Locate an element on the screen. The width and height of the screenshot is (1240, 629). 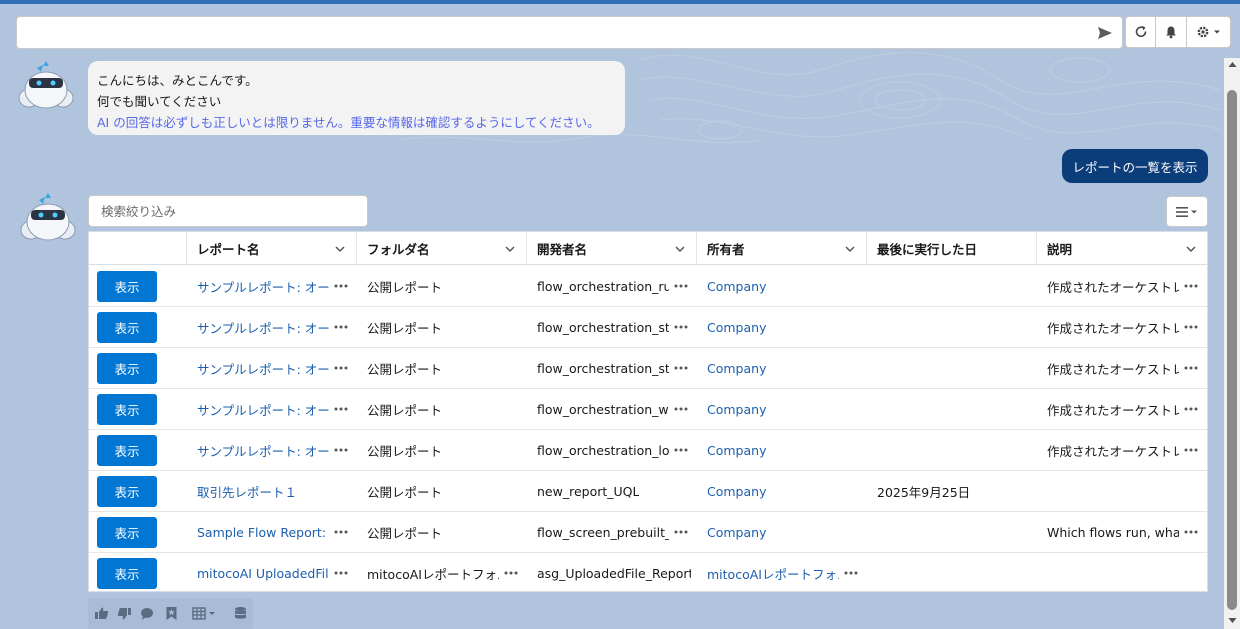
report-name-link: サンプルレポート: オーケストレーションステージ is located at coordinates (263, 327).